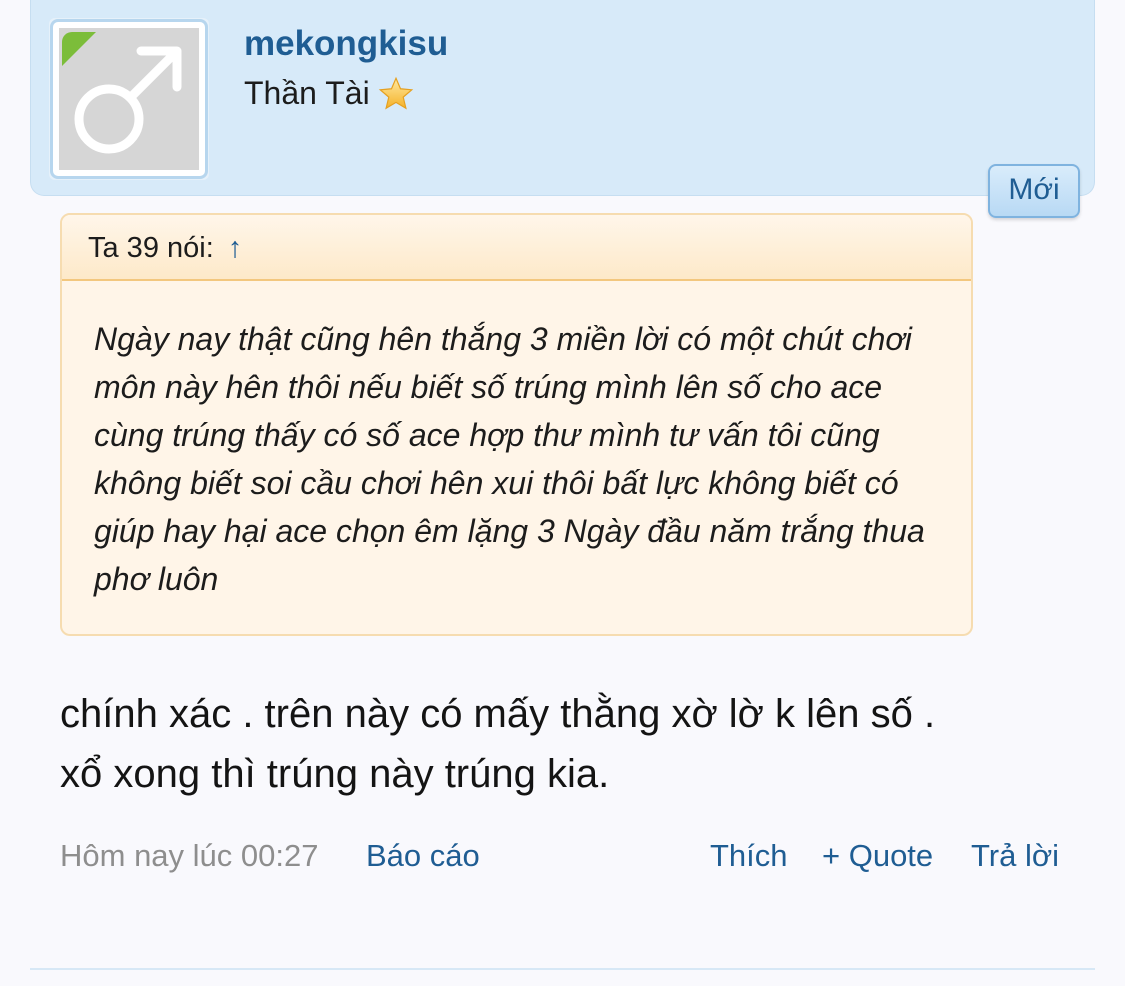 This screenshot has height=986, width=1125. What do you see at coordinates (235, 248) in the screenshot?
I see `quote-source-link: ↑` at bounding box center [235, 248].